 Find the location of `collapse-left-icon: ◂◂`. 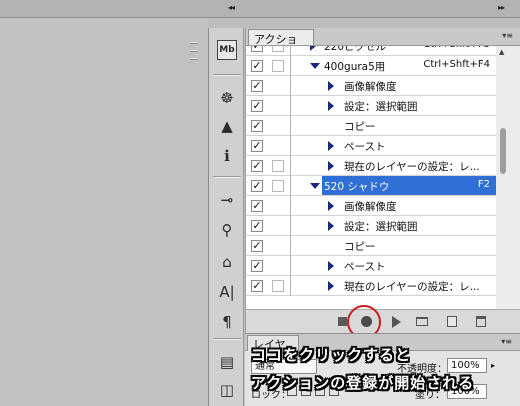

collapse-left-icon: ◂◂ is located at coordinates (231, 7).